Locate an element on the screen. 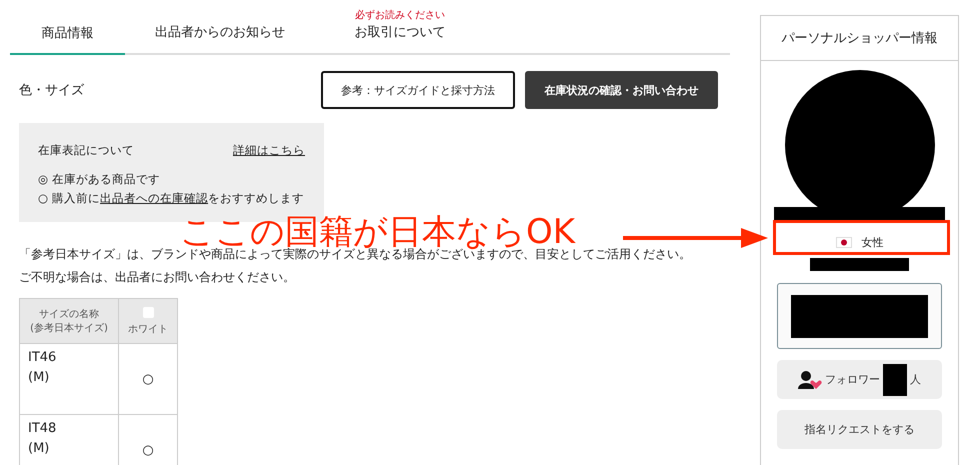  table-header: サイズの名称 (参考日本サイズ) is located at coordinates (69, 321).